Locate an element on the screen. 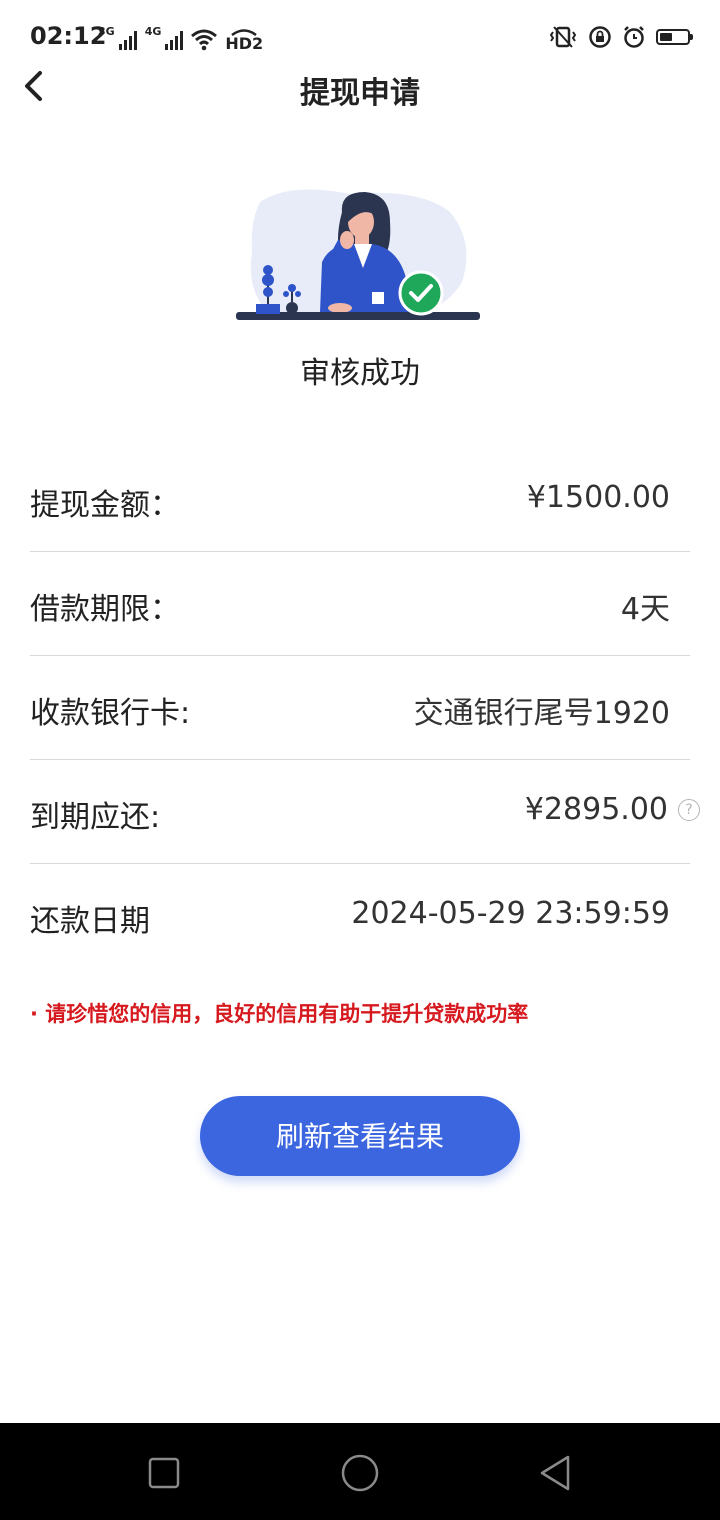  reviewer-illustration-icon is located at coordinates (358, 254).